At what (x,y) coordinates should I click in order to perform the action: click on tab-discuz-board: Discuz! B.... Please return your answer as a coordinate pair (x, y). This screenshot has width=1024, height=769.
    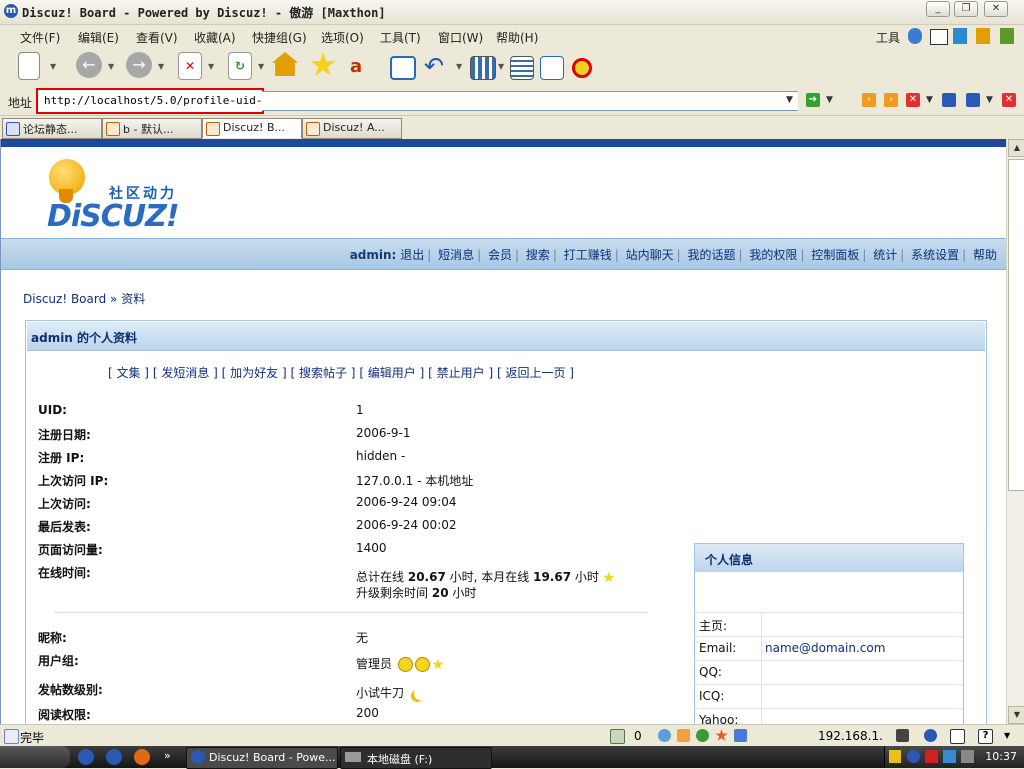
    Looking at the image, I should click on (252, 128).